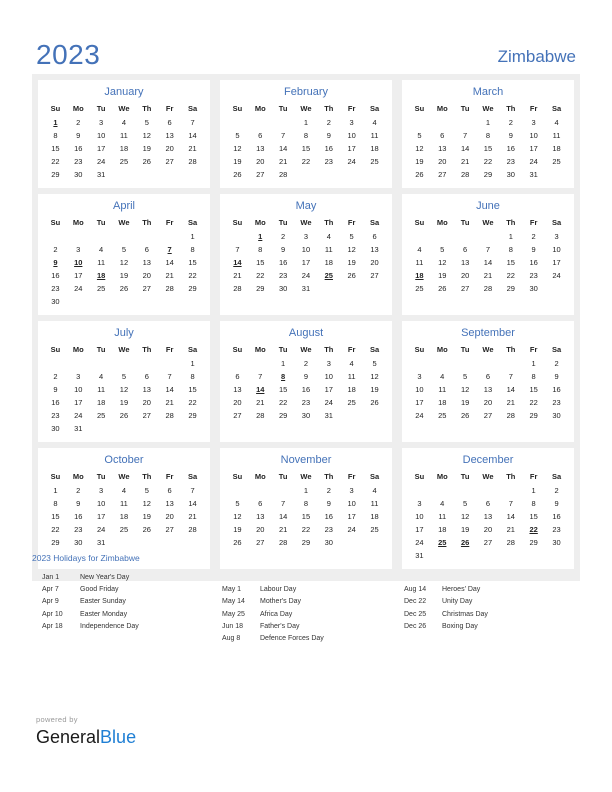  I want to click on day-cell-holiday: 22, so click(533, 529).